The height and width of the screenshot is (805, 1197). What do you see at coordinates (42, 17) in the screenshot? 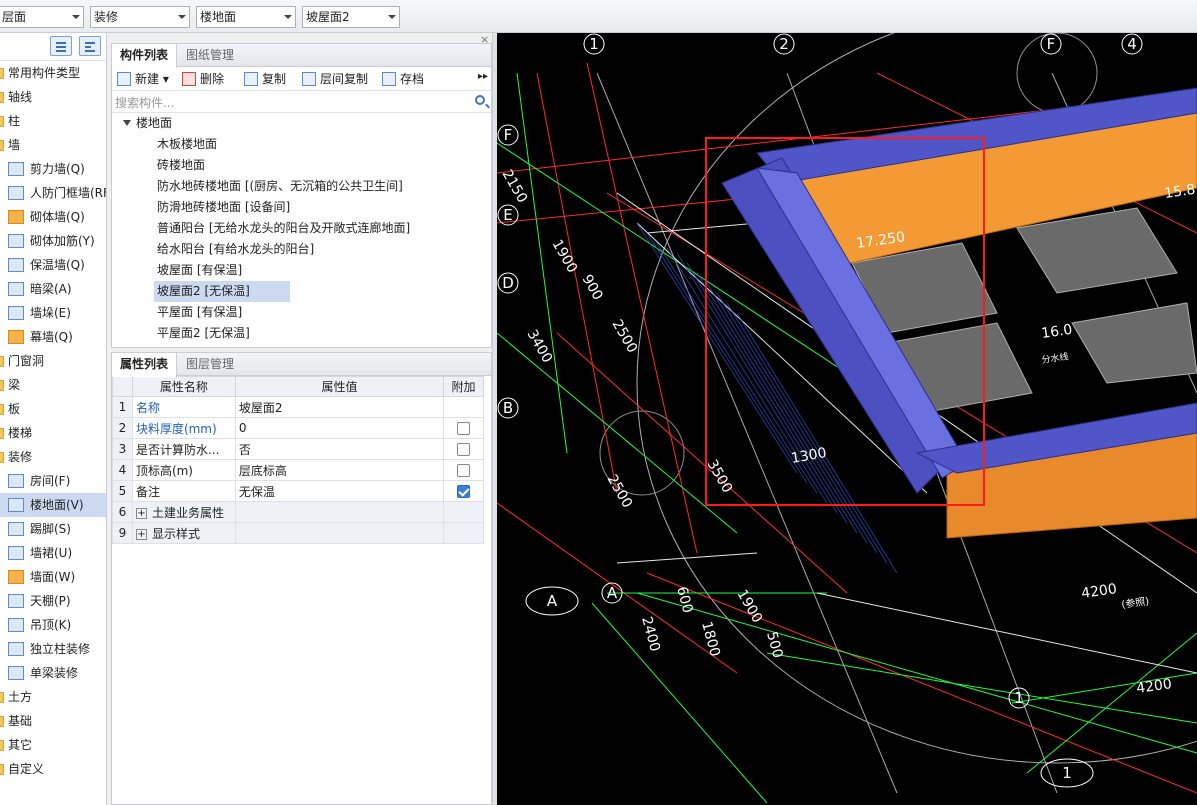
I see `floor-combo: 层面` at bounding box center [42, 17].